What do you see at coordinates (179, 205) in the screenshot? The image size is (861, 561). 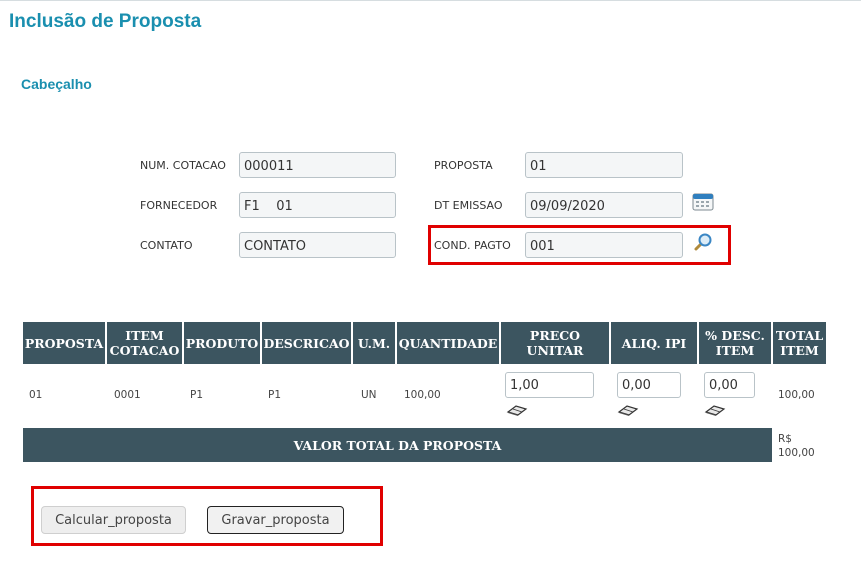 I see `fornecedor-label: FORNECEDOR` at bounding box center [179, 205].